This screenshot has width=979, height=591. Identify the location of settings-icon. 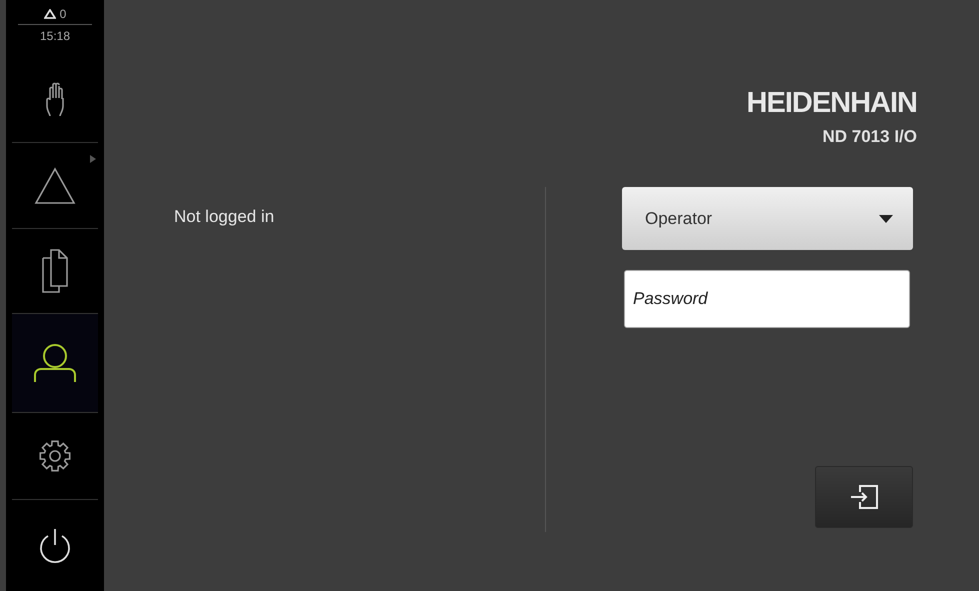
(55, 456).